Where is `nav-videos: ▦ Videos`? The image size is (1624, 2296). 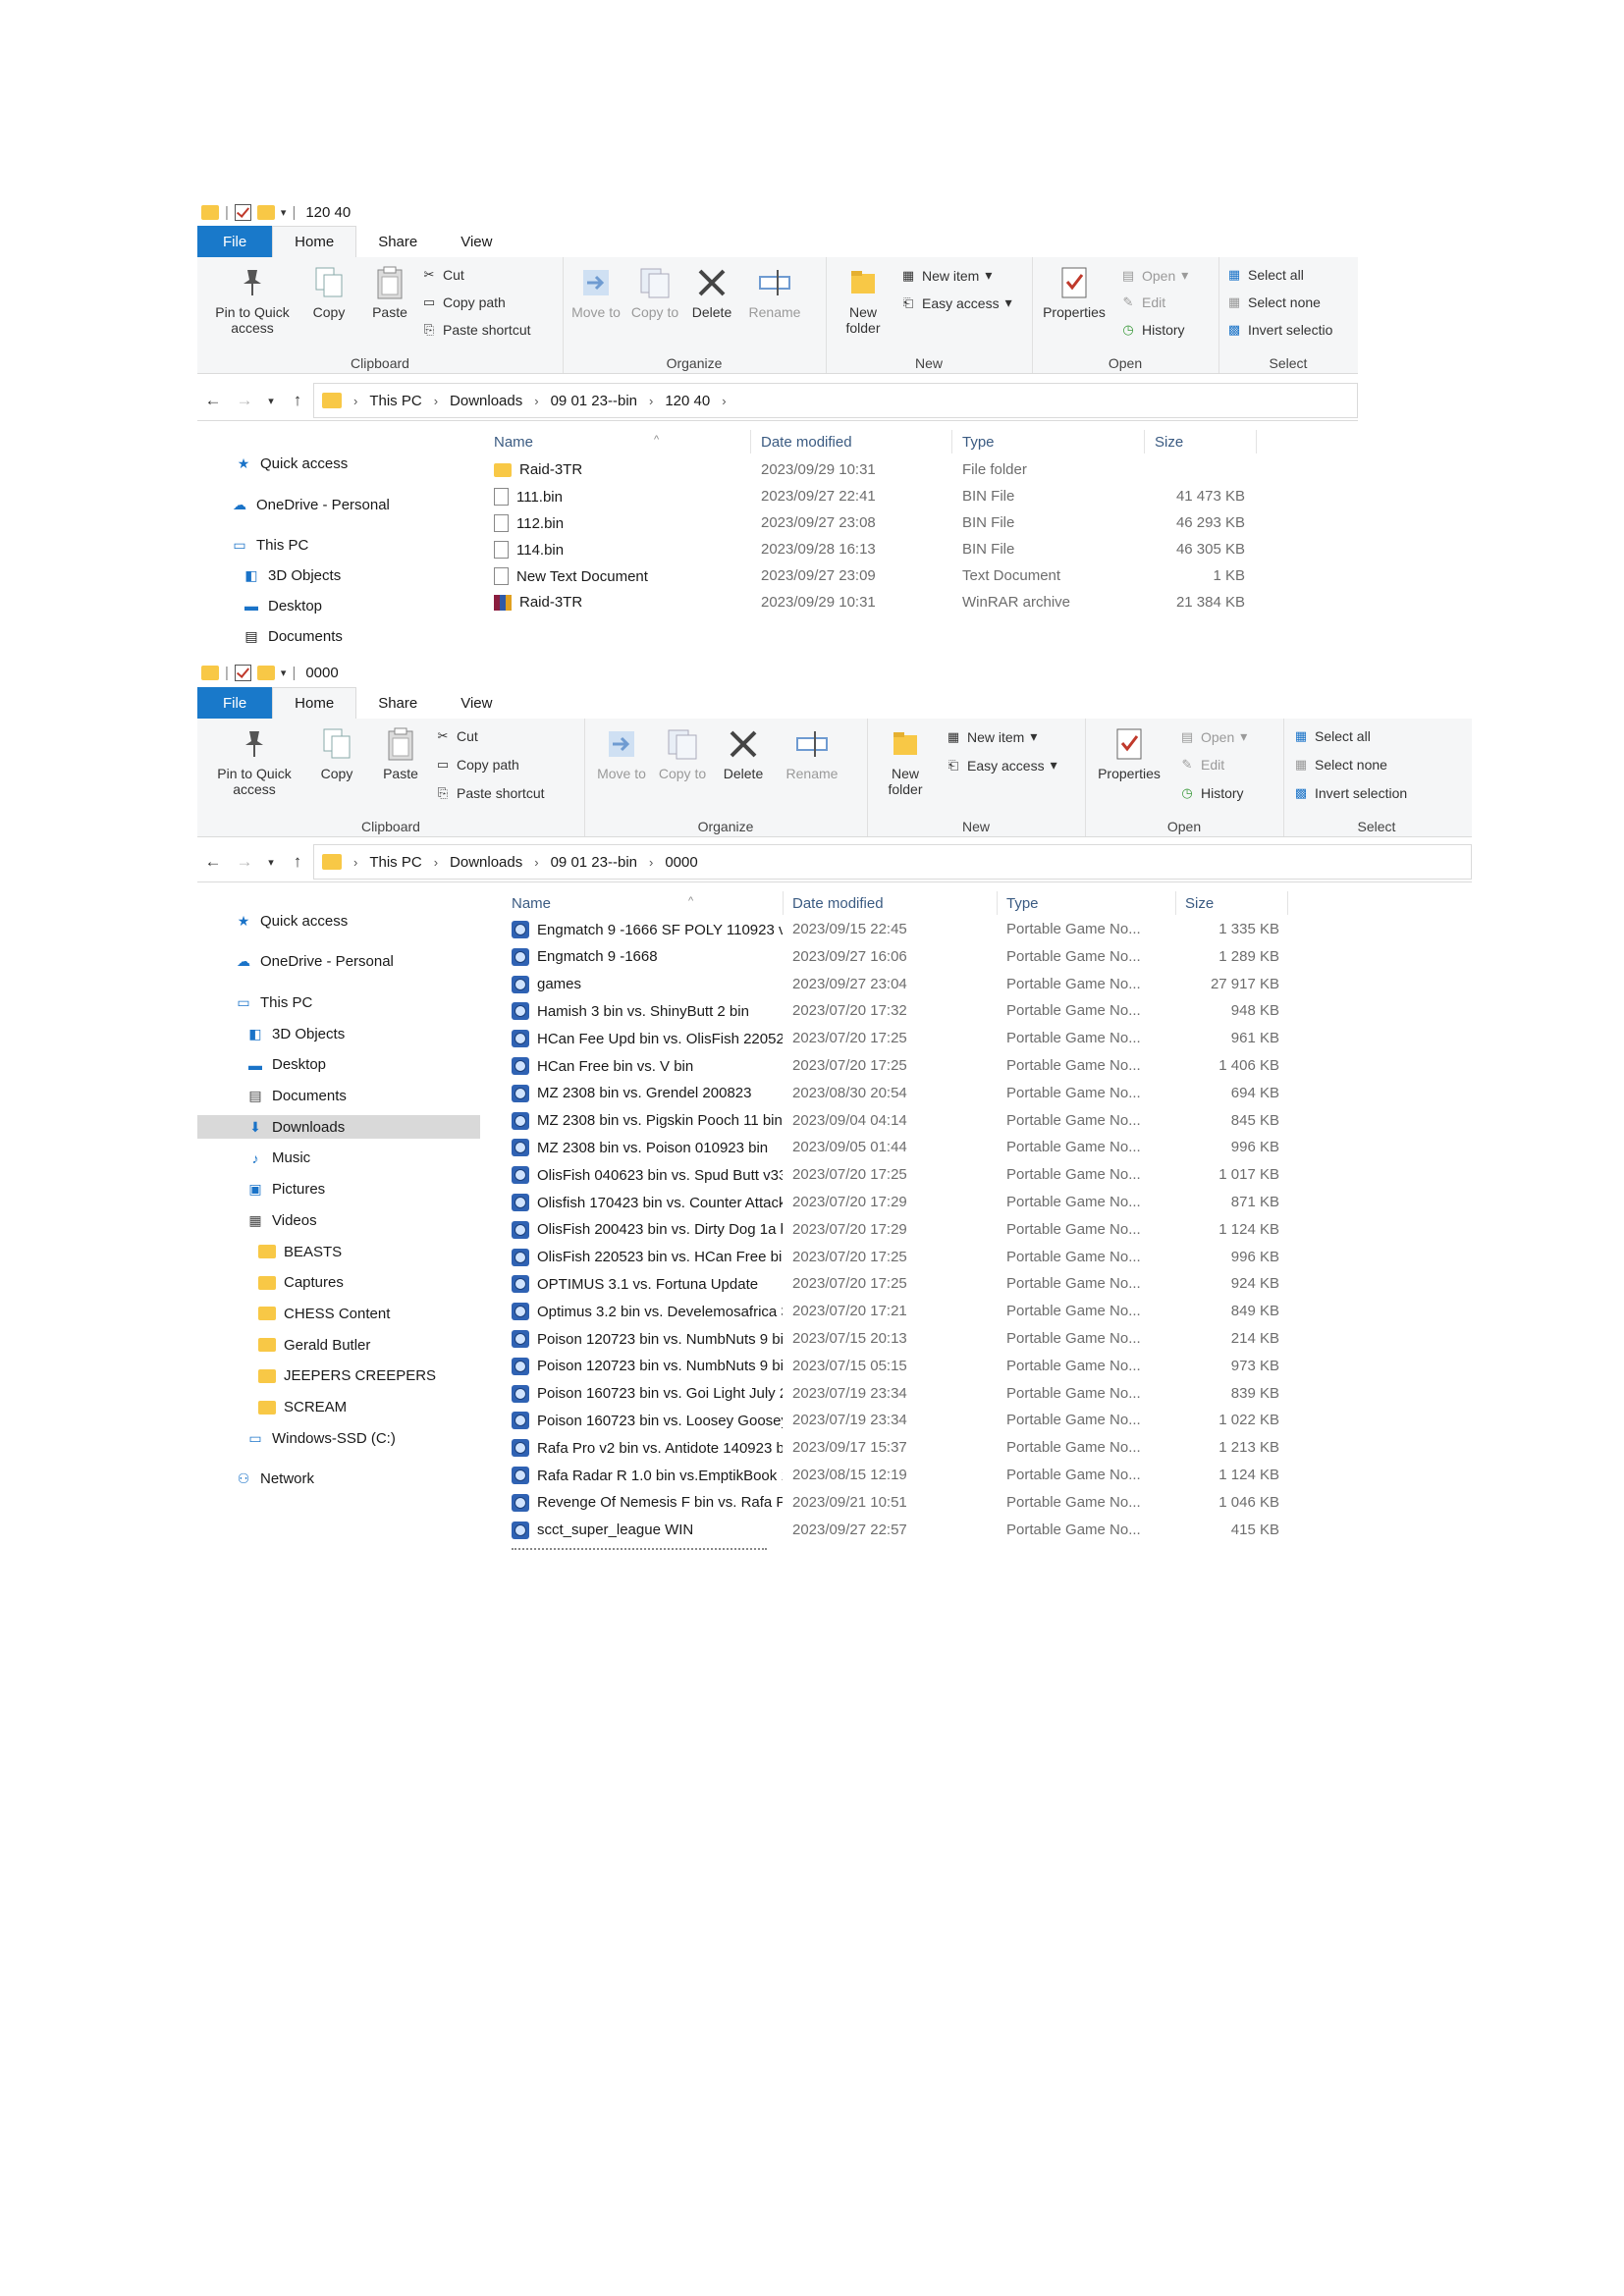
nav-videos: ▦ Videos is located at coordinates (338, 1220).